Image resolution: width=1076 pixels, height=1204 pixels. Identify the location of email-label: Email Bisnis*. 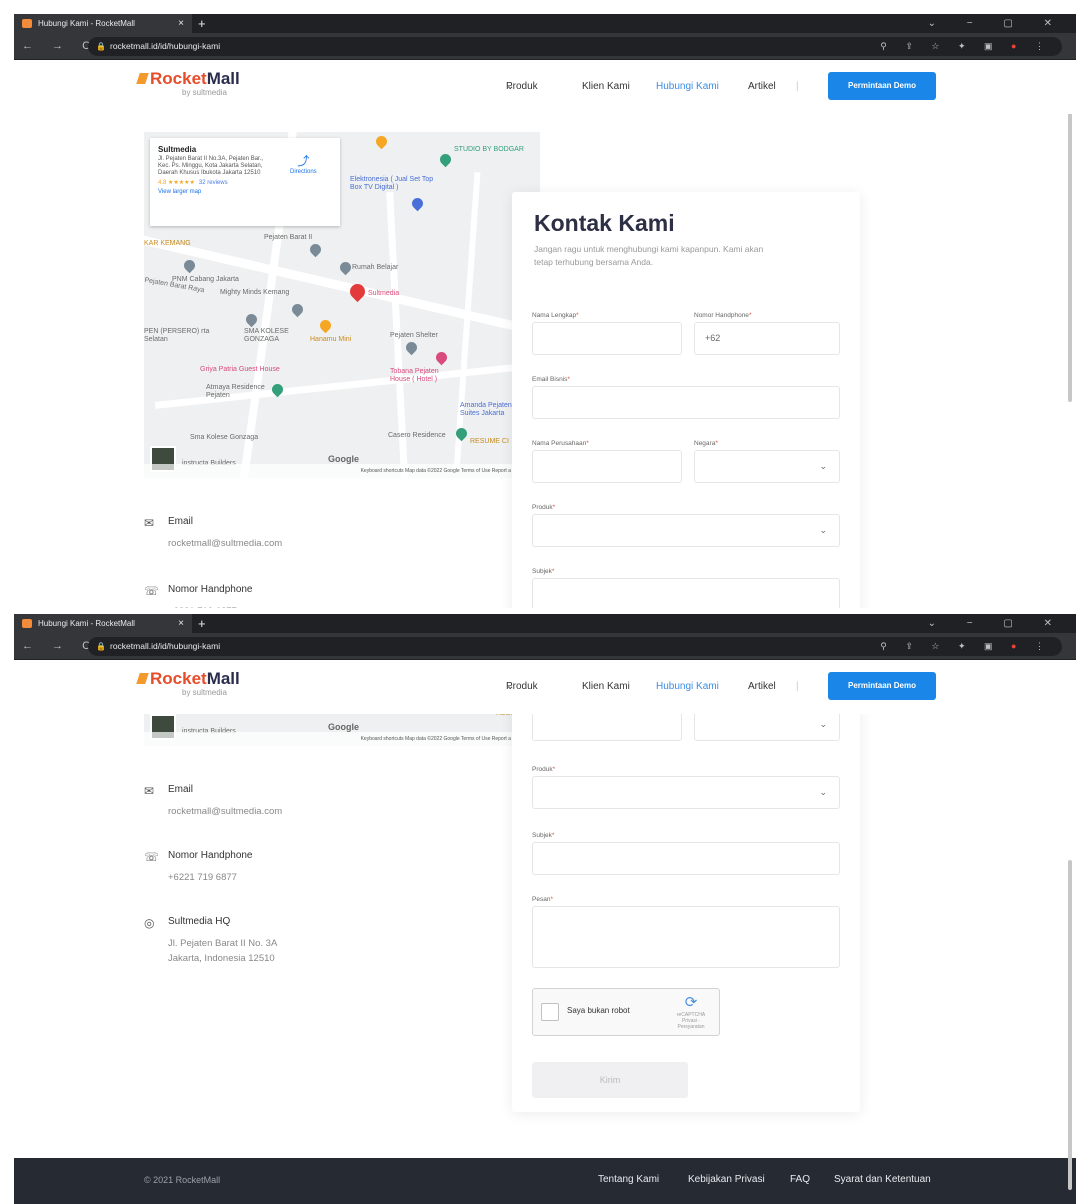
(551, 379).